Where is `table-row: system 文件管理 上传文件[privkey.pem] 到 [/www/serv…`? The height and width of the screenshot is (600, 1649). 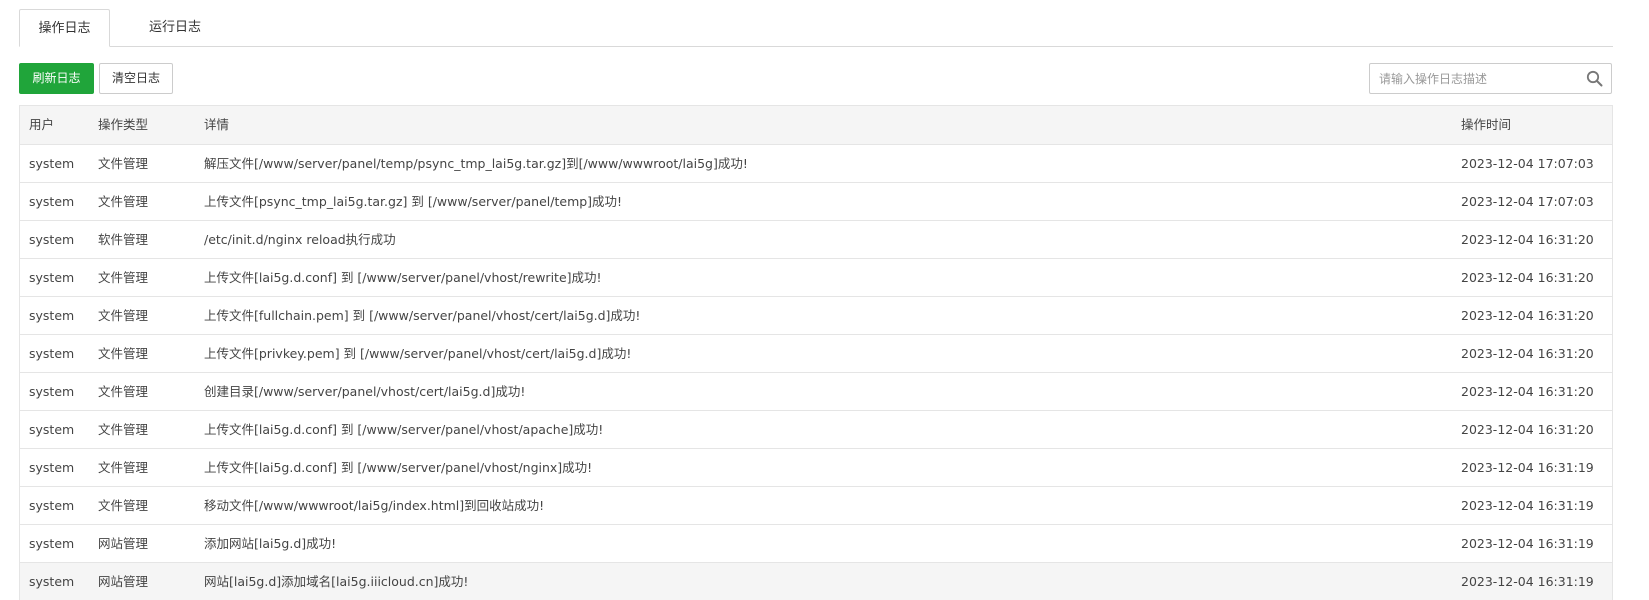
table-row: system 文件管理 上传文件[privkey.pem] 到 [/www/serv… is located at coordinates (816, 354).